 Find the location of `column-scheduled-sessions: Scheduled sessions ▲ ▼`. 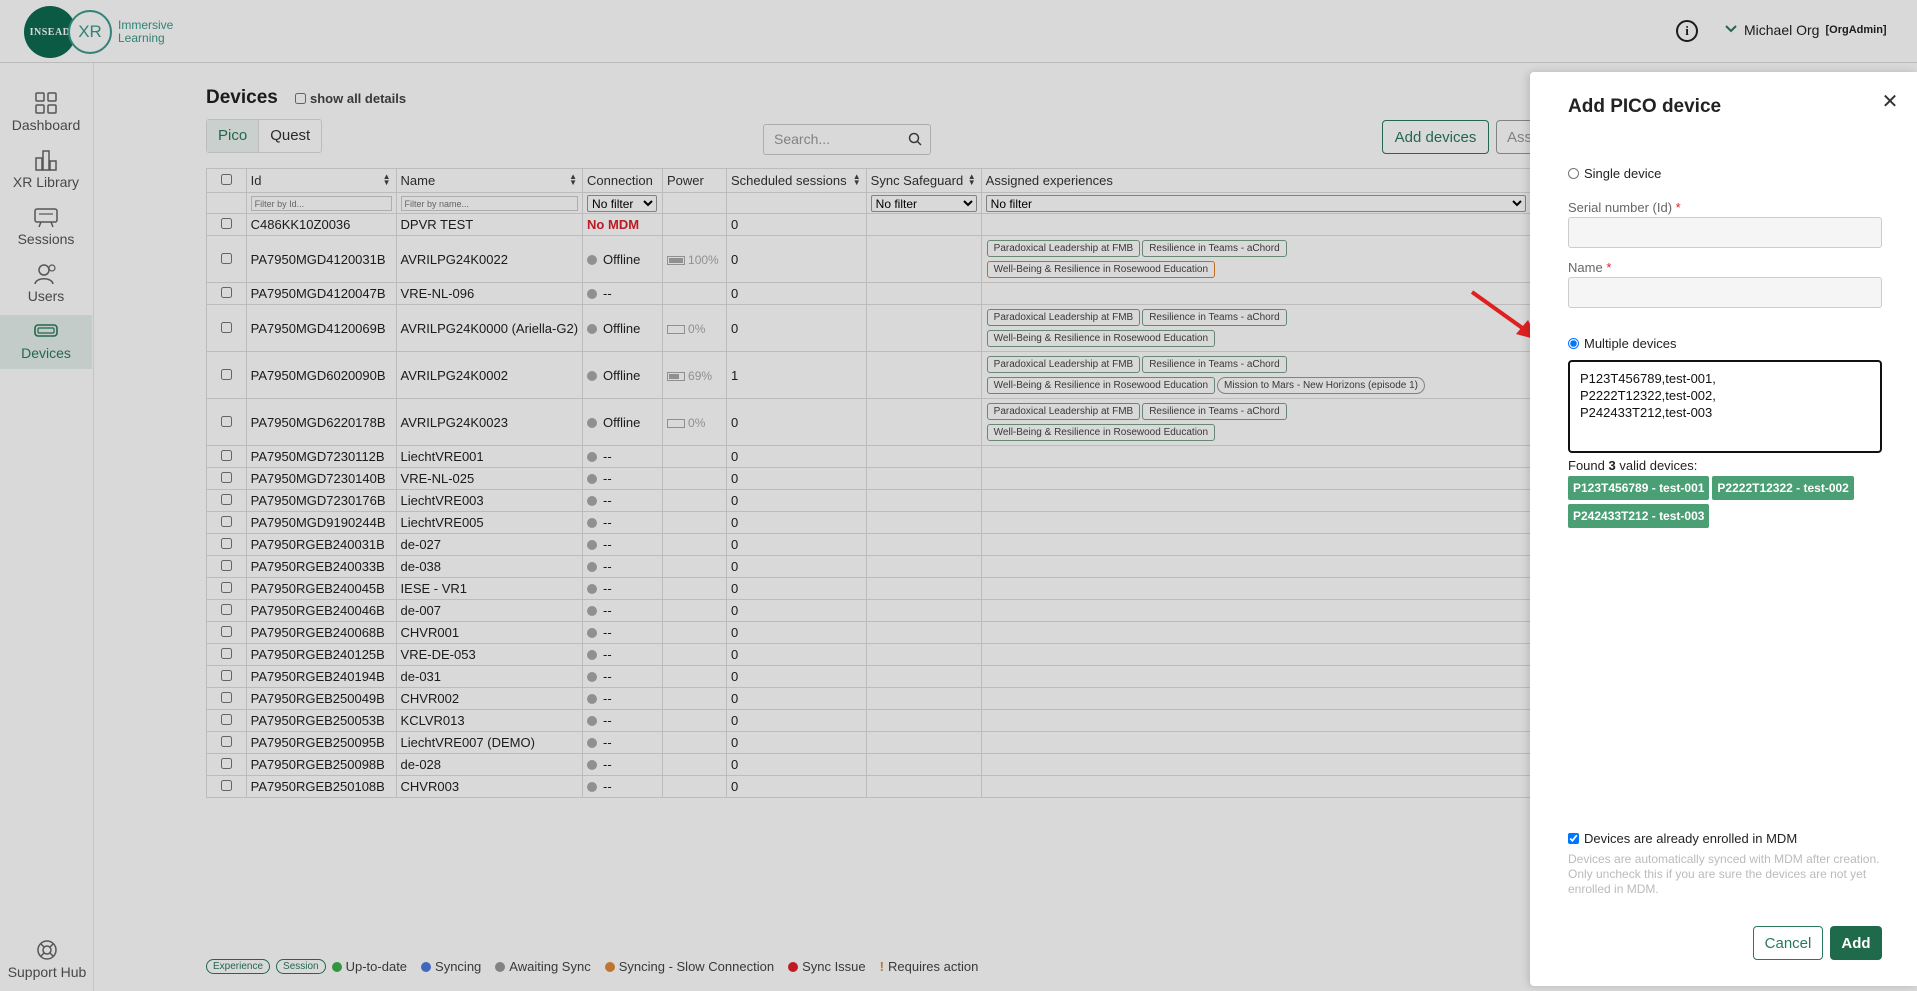

column-scheduled-sessions: Scheduled sessions ▲ ▼ is located at coordinates (796, 180).